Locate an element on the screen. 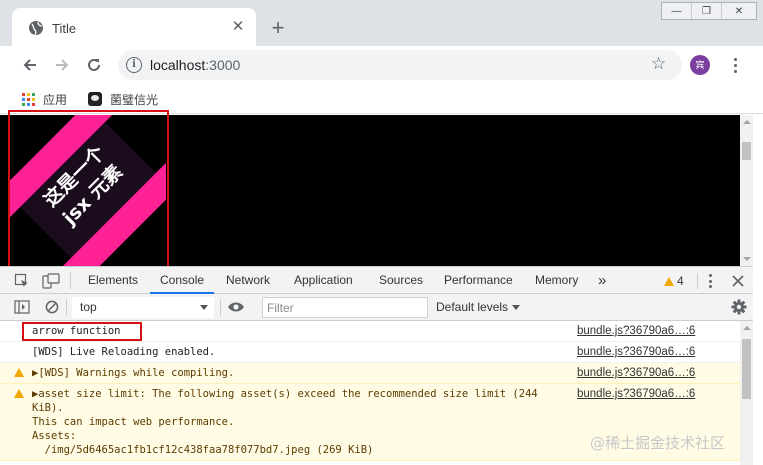 Image resolution: width=763 pixels, height=465 pixels. sidebar-toggle-icon is located at coordinates (22, 307).